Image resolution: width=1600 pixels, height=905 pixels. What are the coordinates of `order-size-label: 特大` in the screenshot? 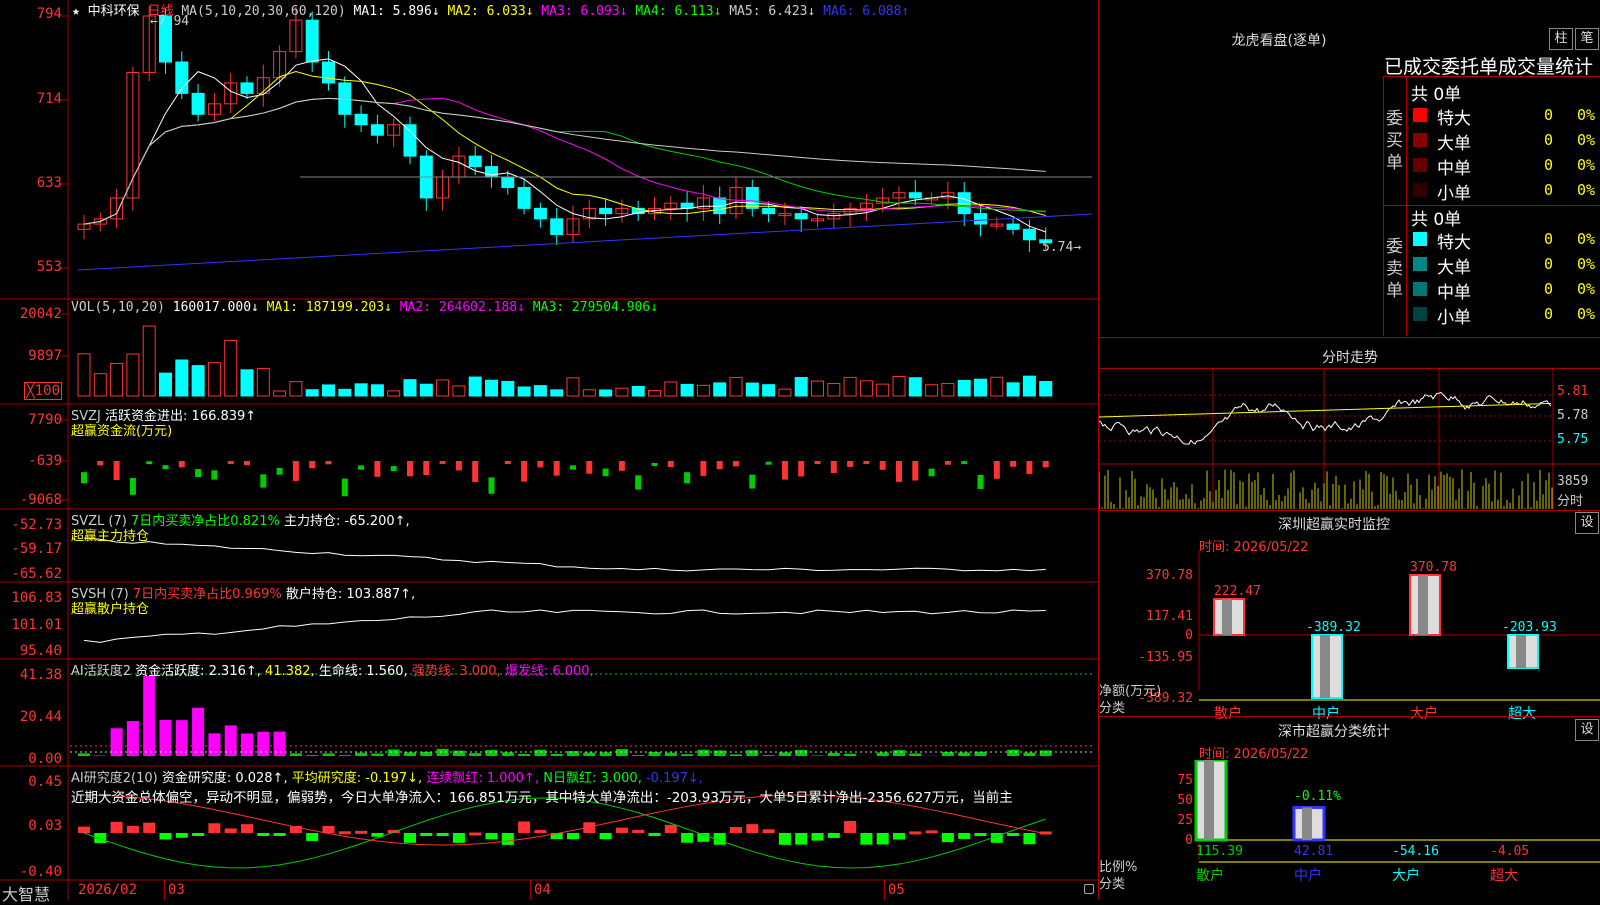 It's located at (1454, 240).